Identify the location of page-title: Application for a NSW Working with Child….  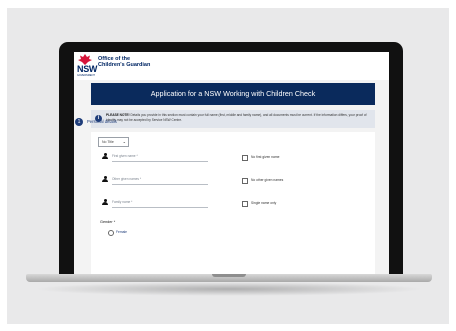
(233, 94).